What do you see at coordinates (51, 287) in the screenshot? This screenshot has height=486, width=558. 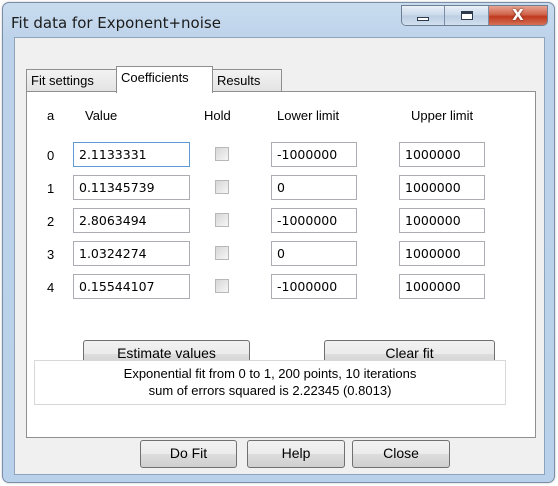 I see `row-index: 4` at bounding box center [51, 287].